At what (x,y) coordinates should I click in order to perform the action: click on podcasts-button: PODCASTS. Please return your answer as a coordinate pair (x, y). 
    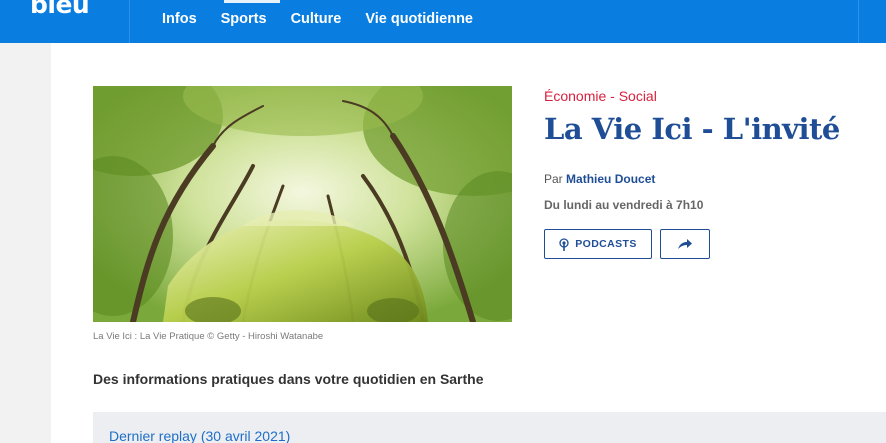
    Looking at the image, I should click on (598, 244).